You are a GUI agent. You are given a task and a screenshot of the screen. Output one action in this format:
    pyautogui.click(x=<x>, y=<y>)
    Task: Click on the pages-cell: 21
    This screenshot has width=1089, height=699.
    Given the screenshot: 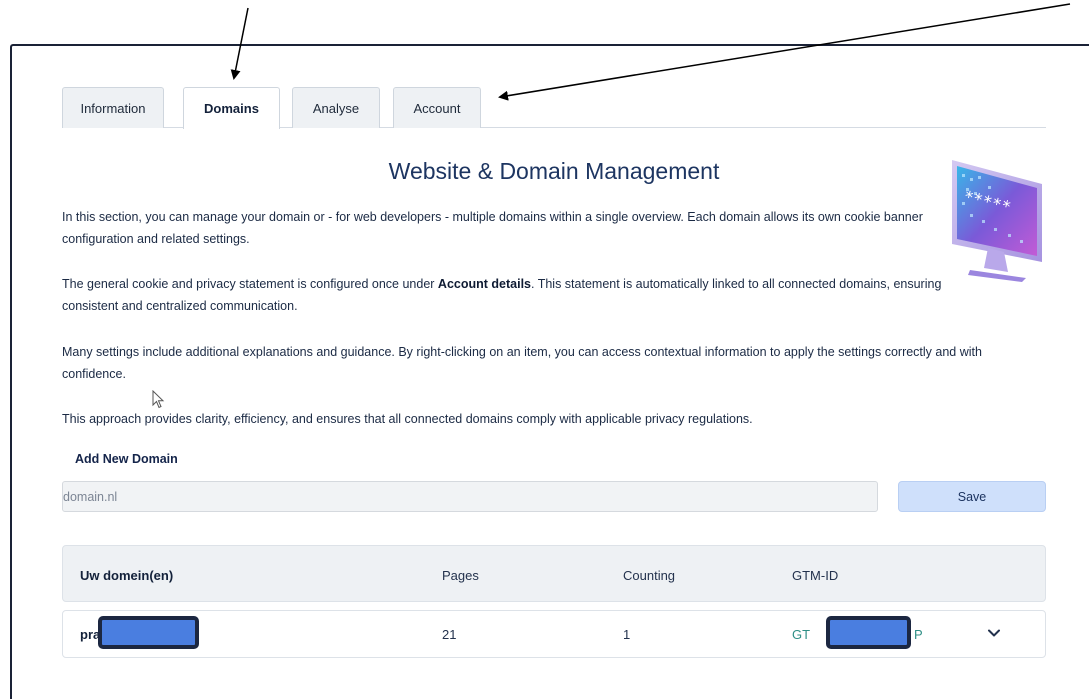 What is the action you would take?
    pyautogui.click(x=449, y=634)
    